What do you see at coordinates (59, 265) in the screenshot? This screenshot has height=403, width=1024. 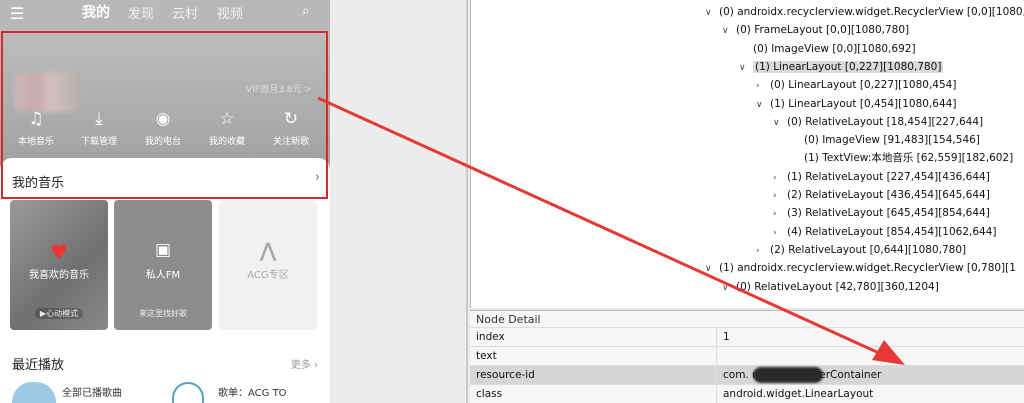 I see `card-liked-music: ♥ 我喜欢的音乐 ▶心动模式` at bounding box center [59, 265].